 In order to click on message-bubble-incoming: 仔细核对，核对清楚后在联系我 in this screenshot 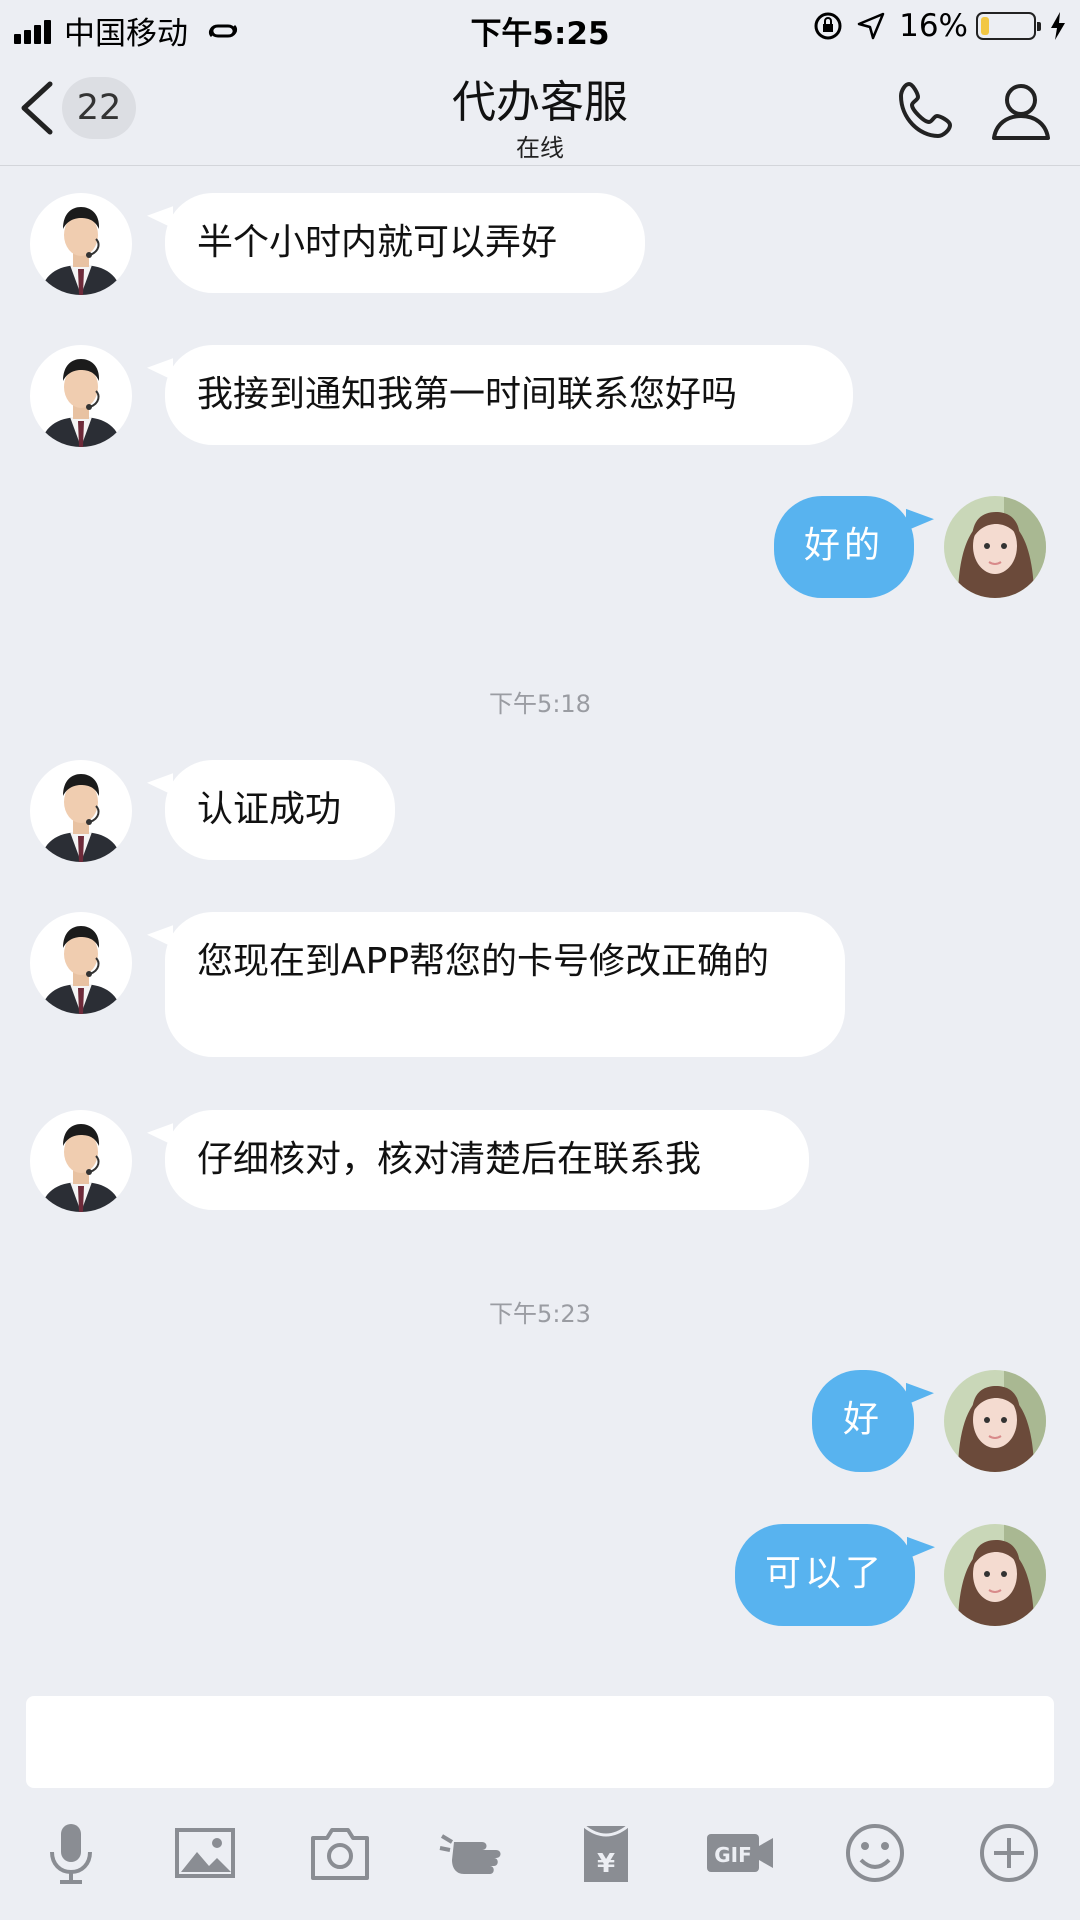, I will do `click(487, 1160)`.